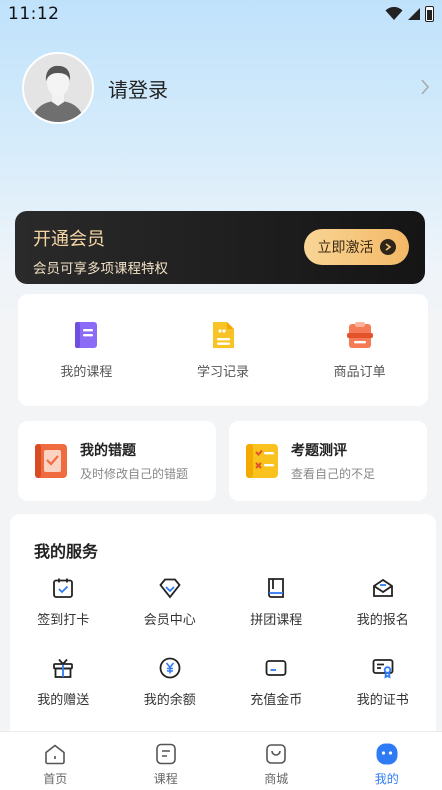 Image resolution: width=442 pixels, height=790 pixels. I want to click on exam-evaluation-title: 考题测评, so click(319, 451).